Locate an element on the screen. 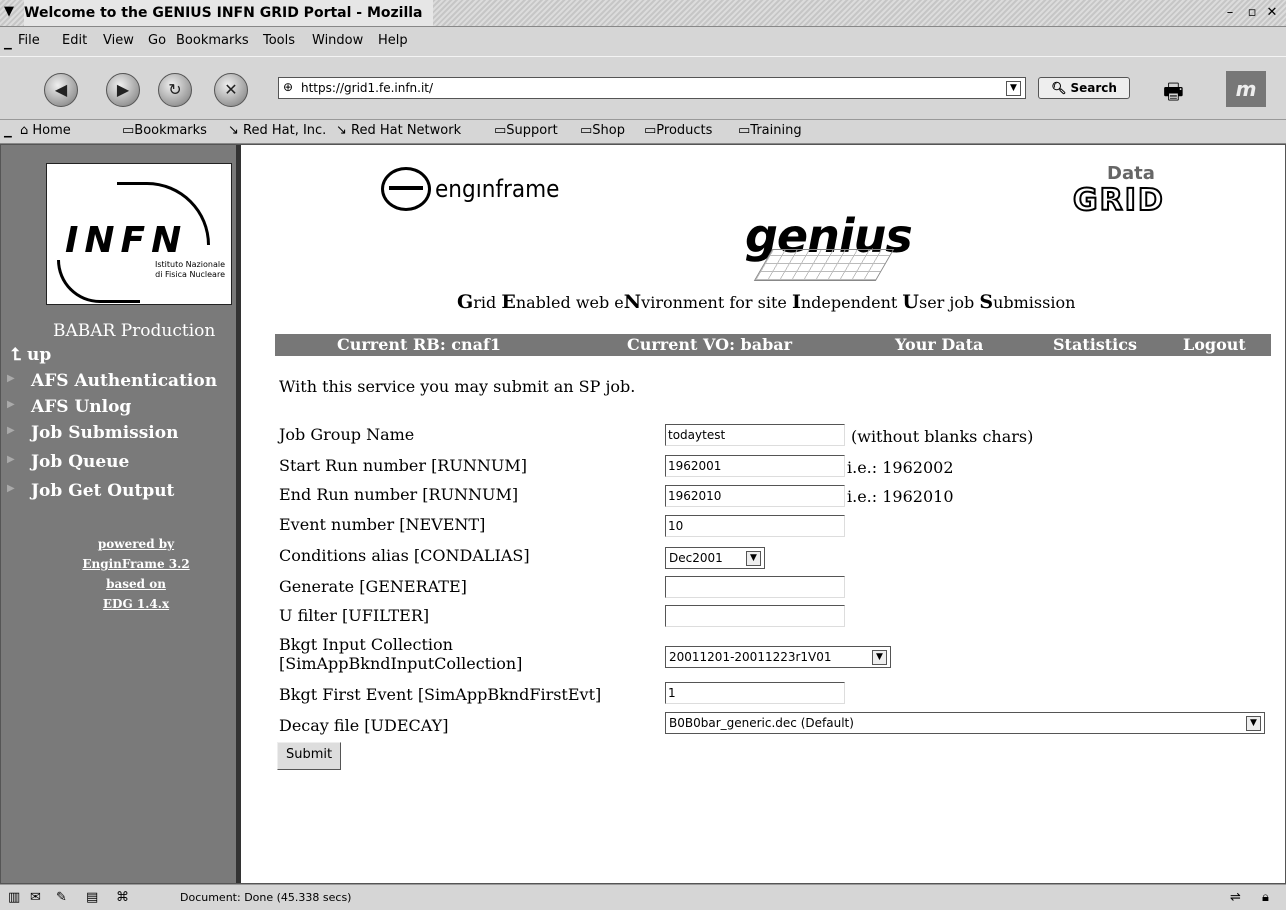 Image resolution: width=1286 pixels, height=911 pixels. irc-icon: ⌘ is located at coordinates (122, 897).